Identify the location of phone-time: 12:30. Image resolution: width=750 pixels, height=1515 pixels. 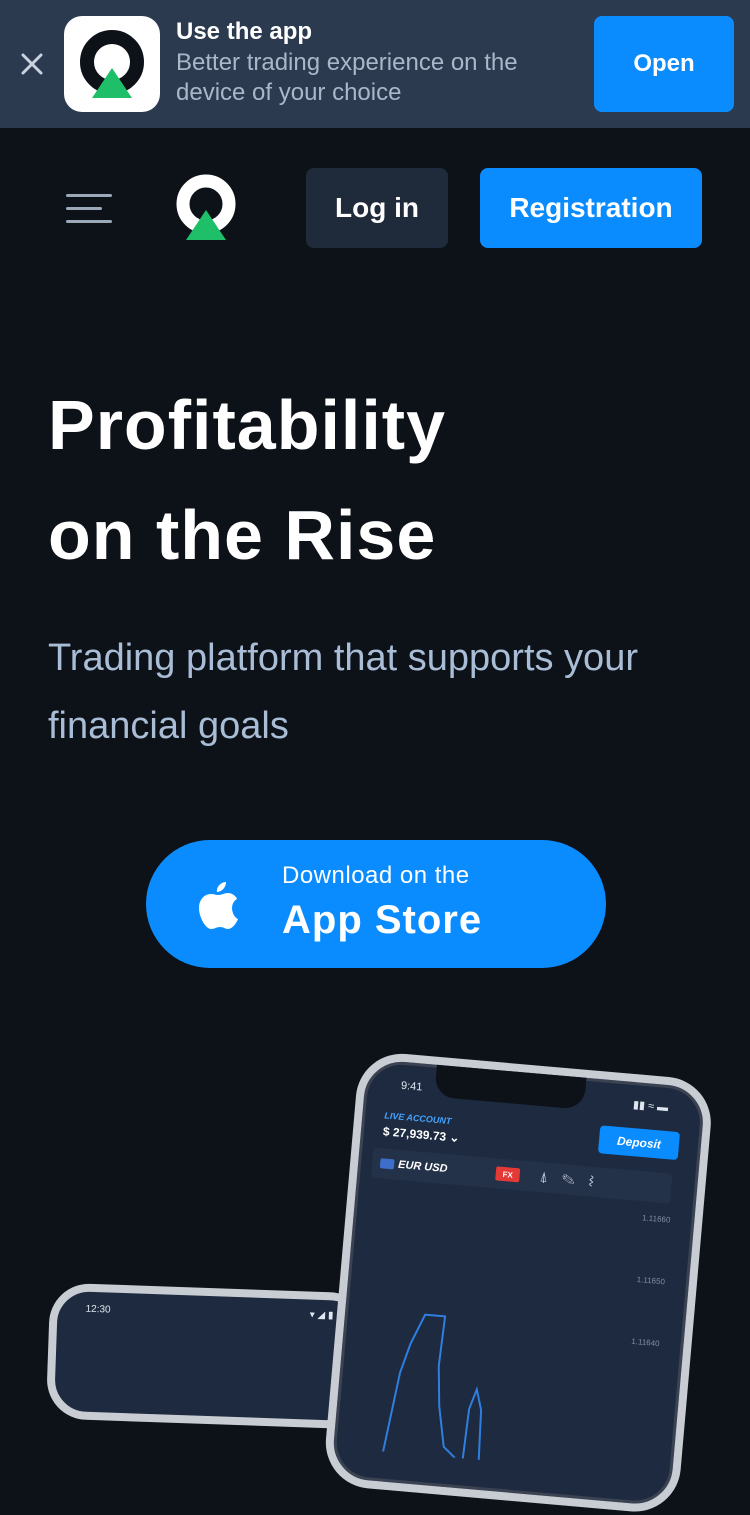
(98, 1309).